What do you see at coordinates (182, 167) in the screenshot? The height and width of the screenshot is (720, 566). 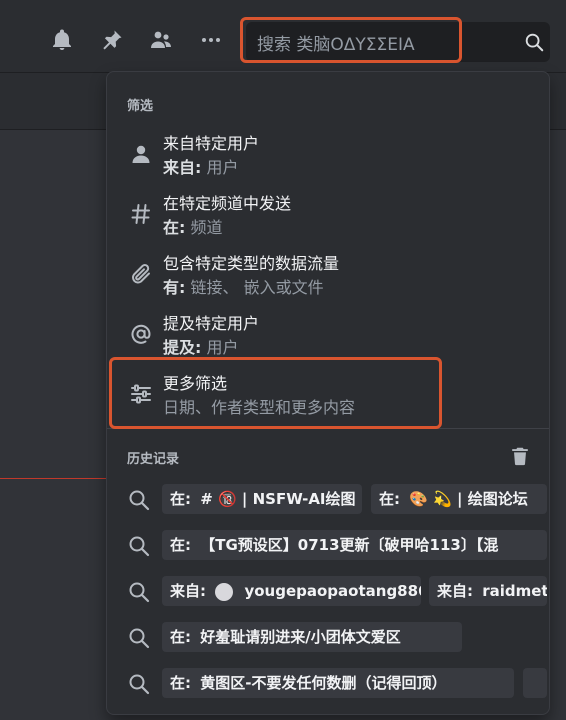 I see `filter-key: 来自:` at bounding box center [182, 167].